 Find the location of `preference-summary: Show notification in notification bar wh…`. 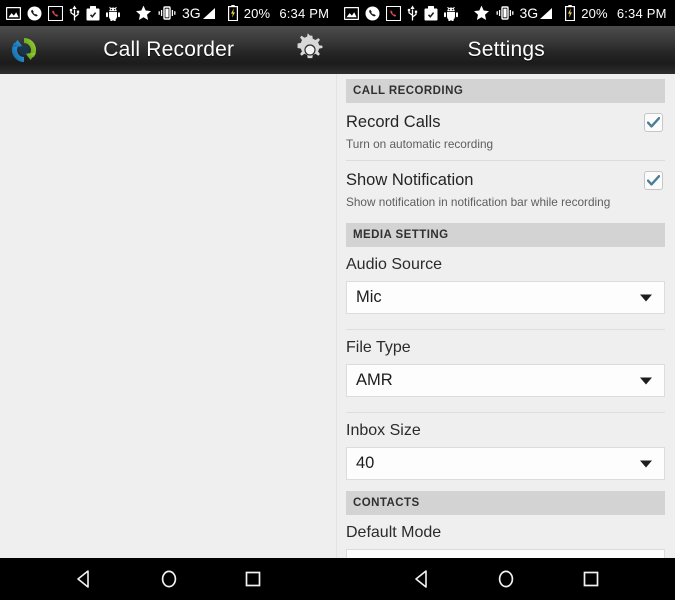

preference-summary: Show notification in notification bar wh… is located at coordinates (478, 202).